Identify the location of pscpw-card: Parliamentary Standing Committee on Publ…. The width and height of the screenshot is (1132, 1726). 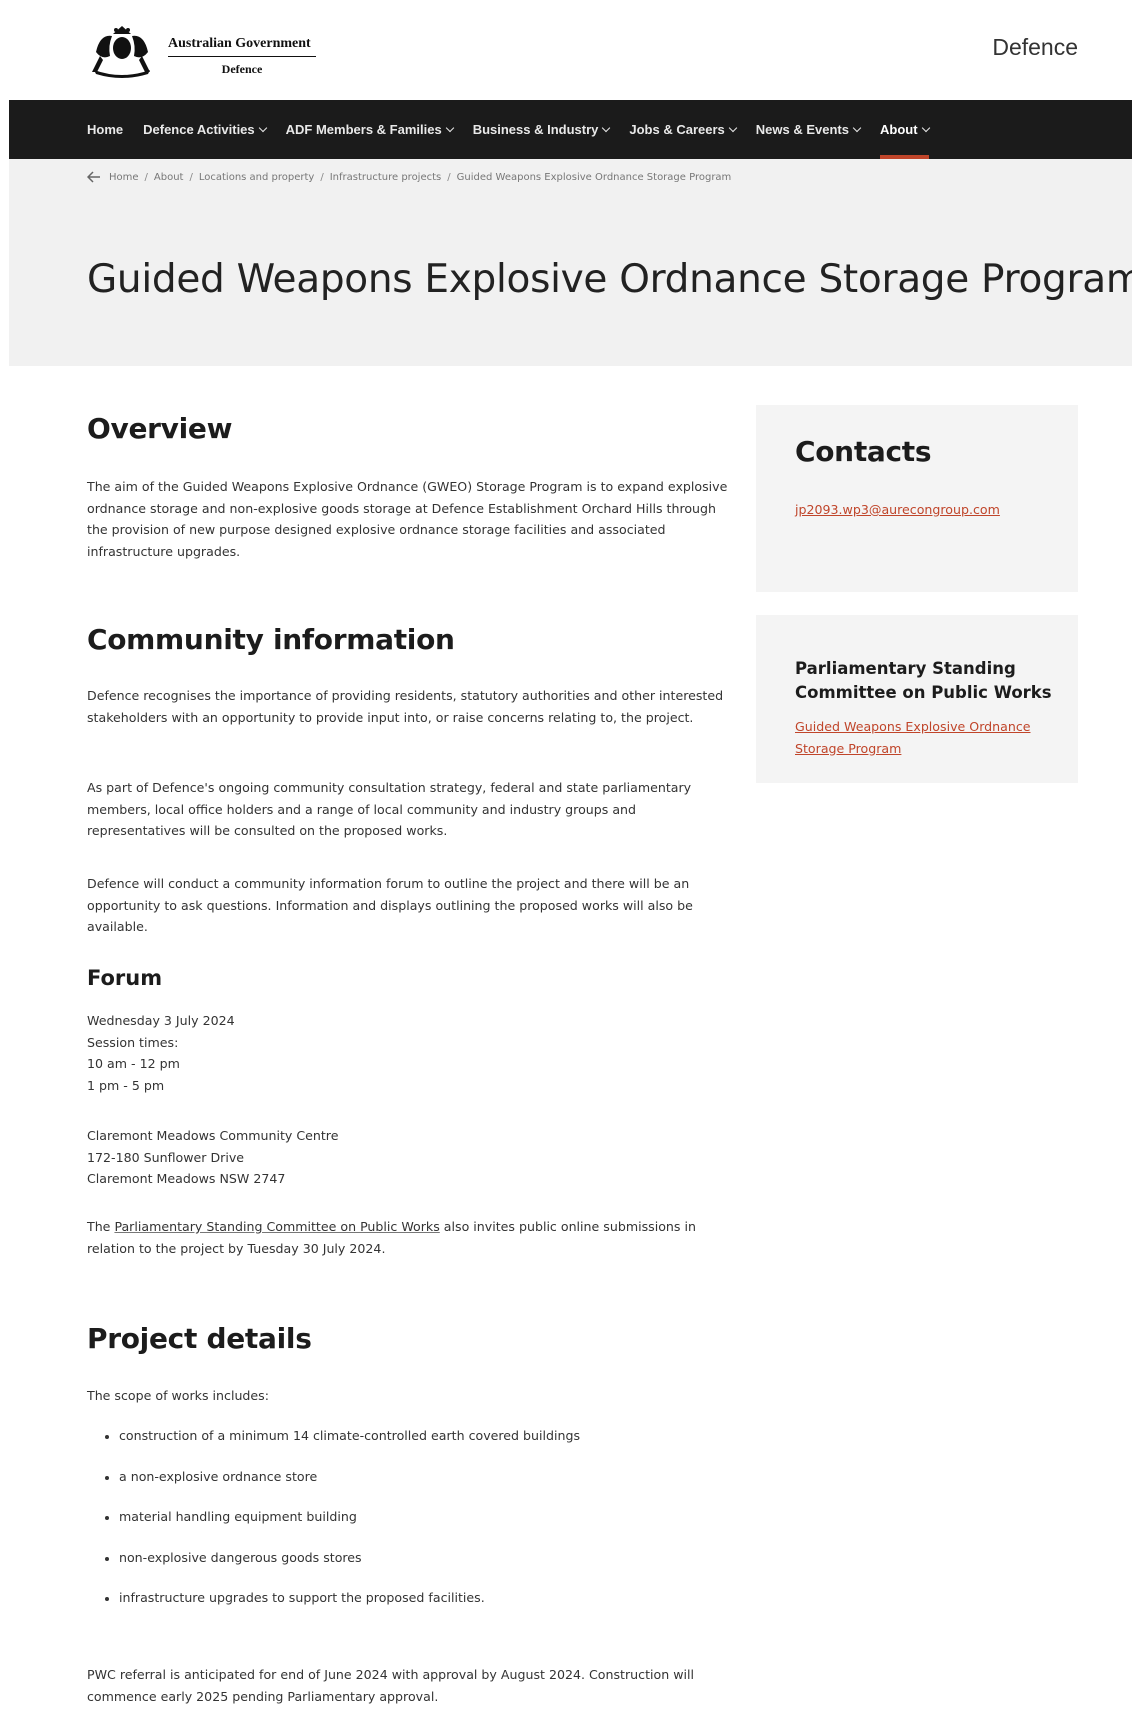
(917, 699).